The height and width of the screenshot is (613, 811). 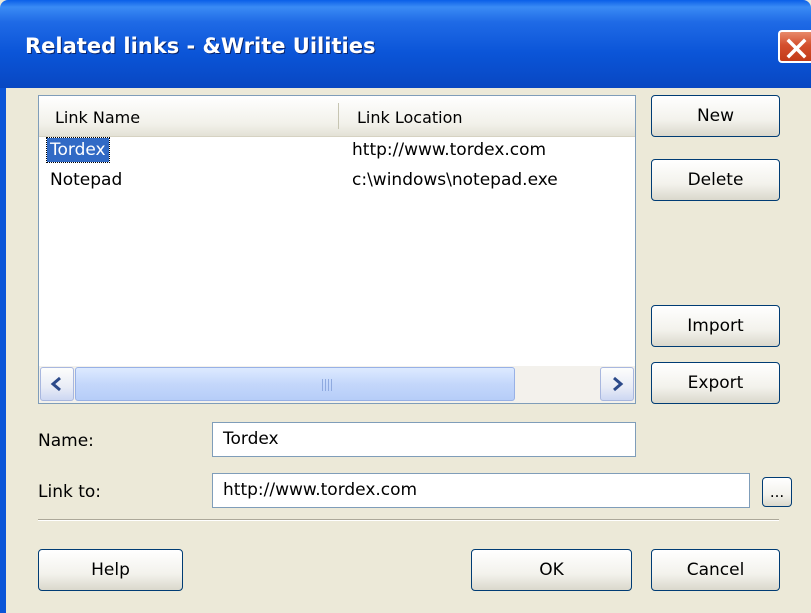 I want to click on name-label: Name:, so click(x=66, y=441).